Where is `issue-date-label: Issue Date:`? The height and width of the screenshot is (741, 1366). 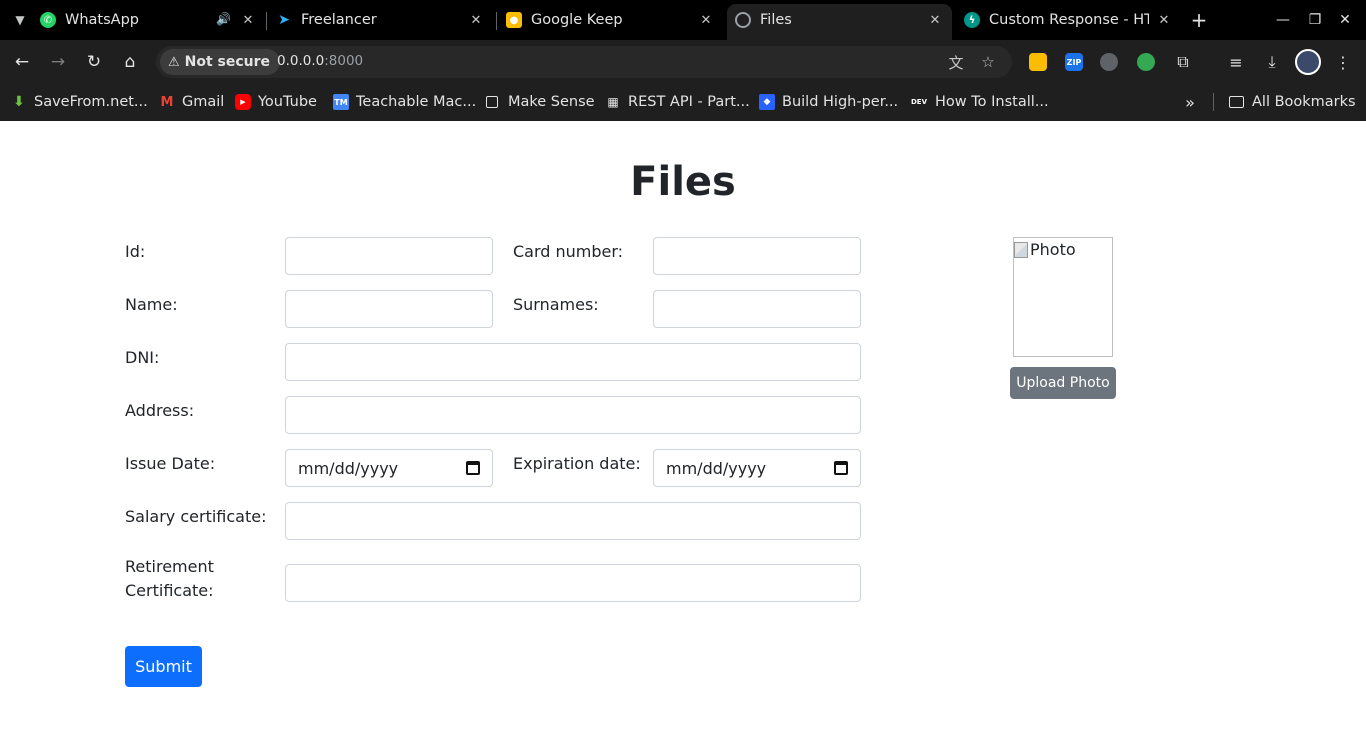
issue-date-label: Issue Date: is located at coordinates (170, 463).